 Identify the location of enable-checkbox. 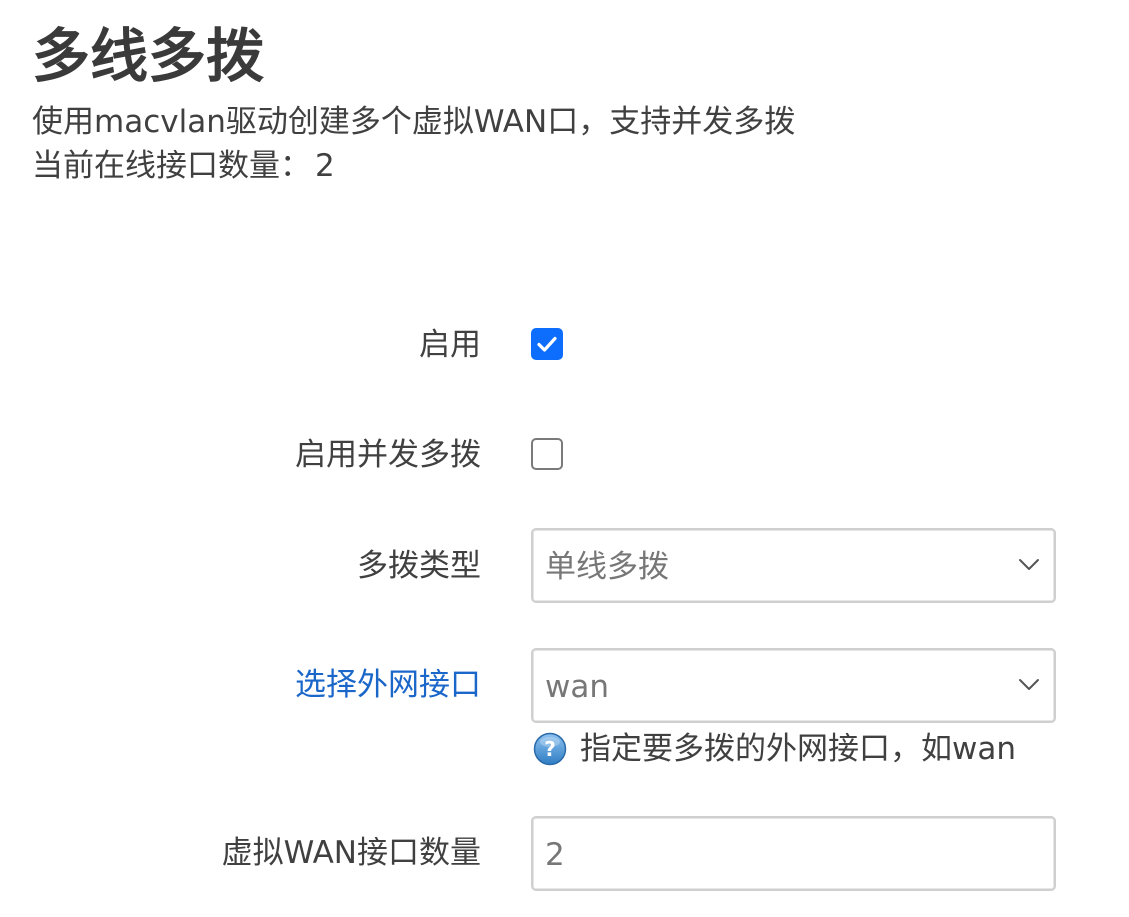
(547, 344).